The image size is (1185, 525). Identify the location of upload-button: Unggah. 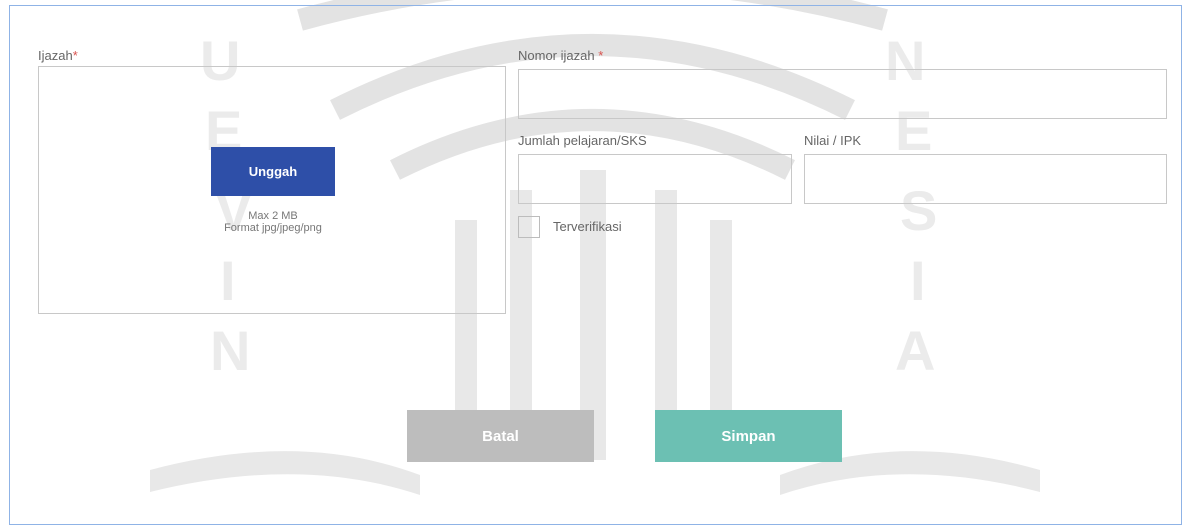
(273, 171).